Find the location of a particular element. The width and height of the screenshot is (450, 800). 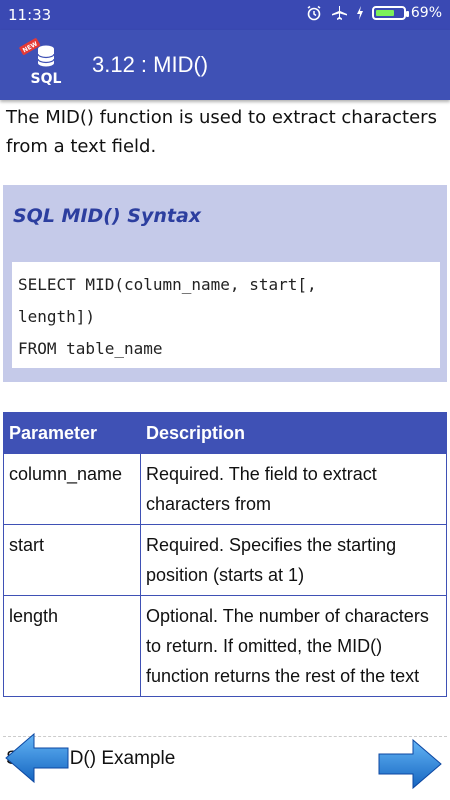

syntax-title: SQL MID() Syntax is located at coordinates (107, 216).